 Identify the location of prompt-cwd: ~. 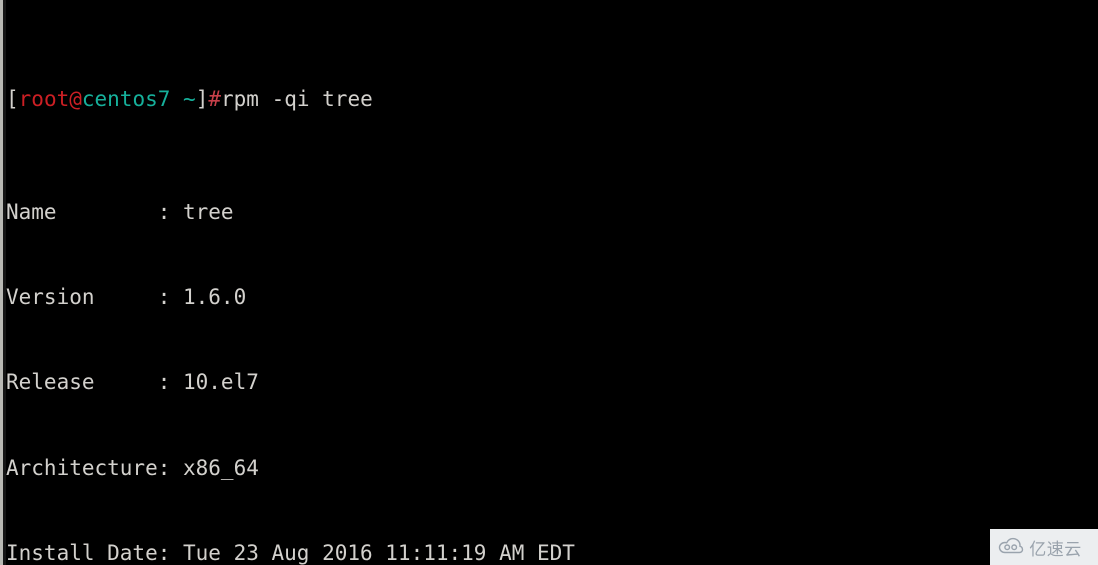
(189, 99).